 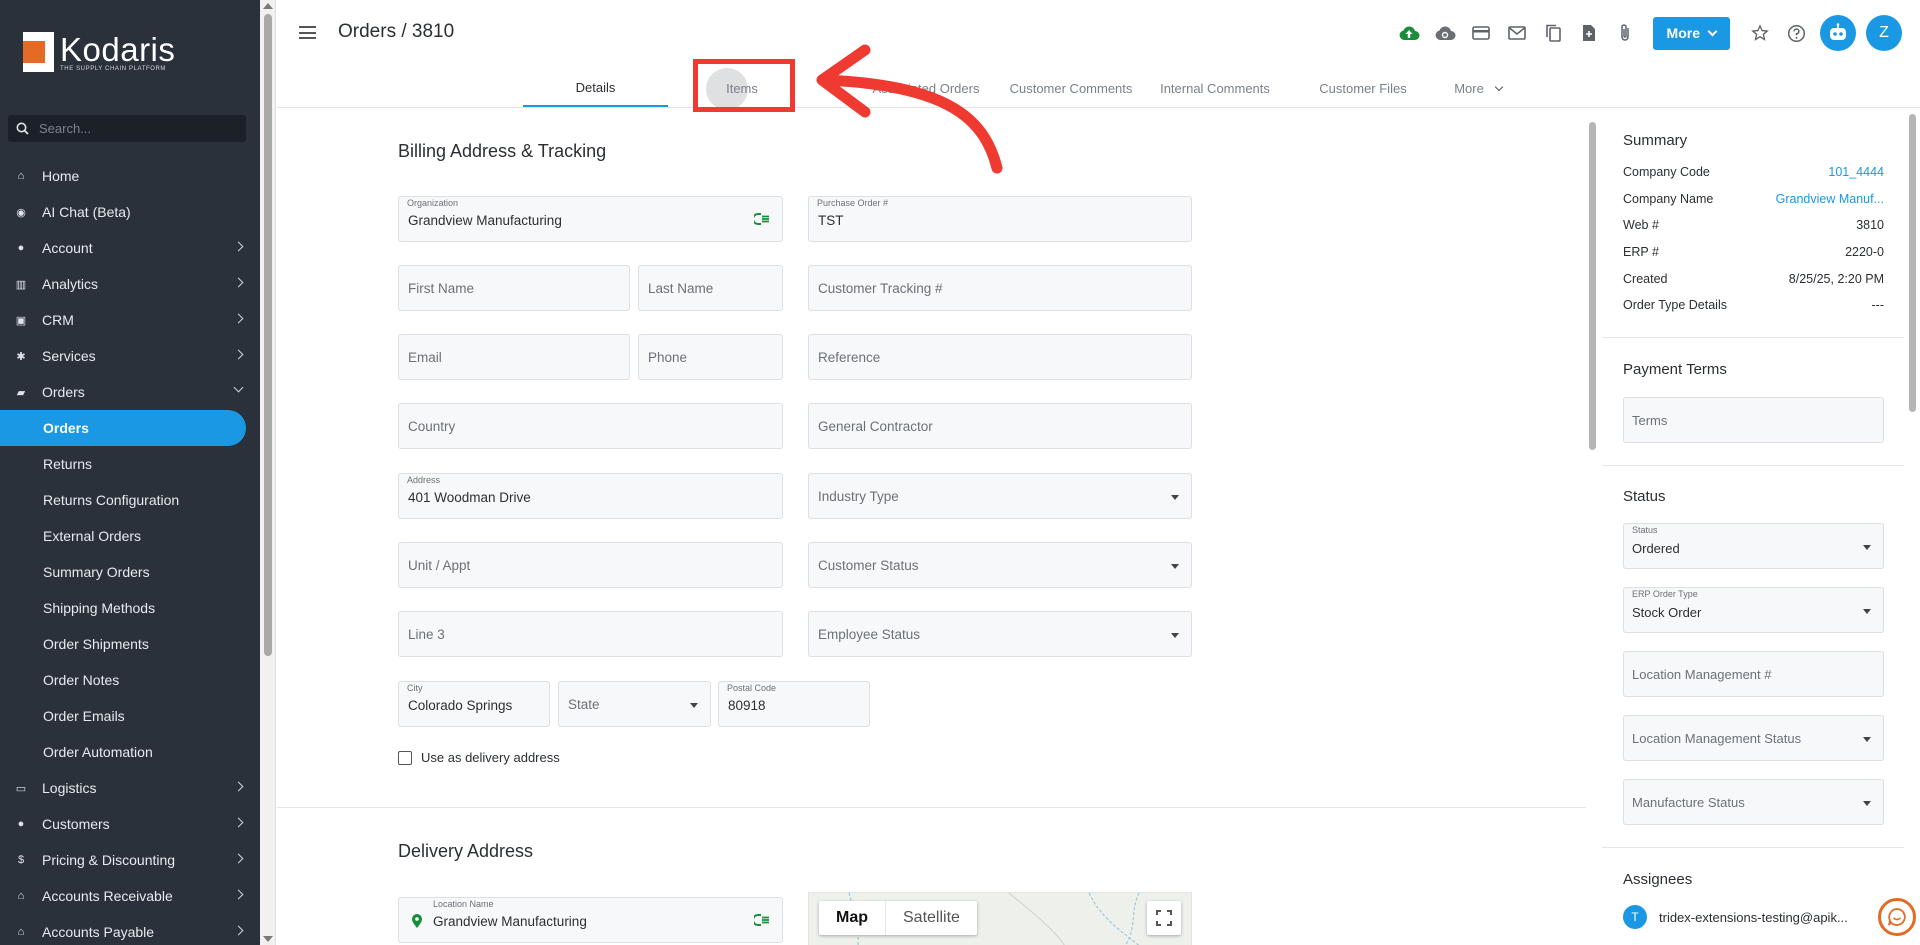 I want to click on manufacture-status-select: Manufacture Status, so click(x=1753, y=802).